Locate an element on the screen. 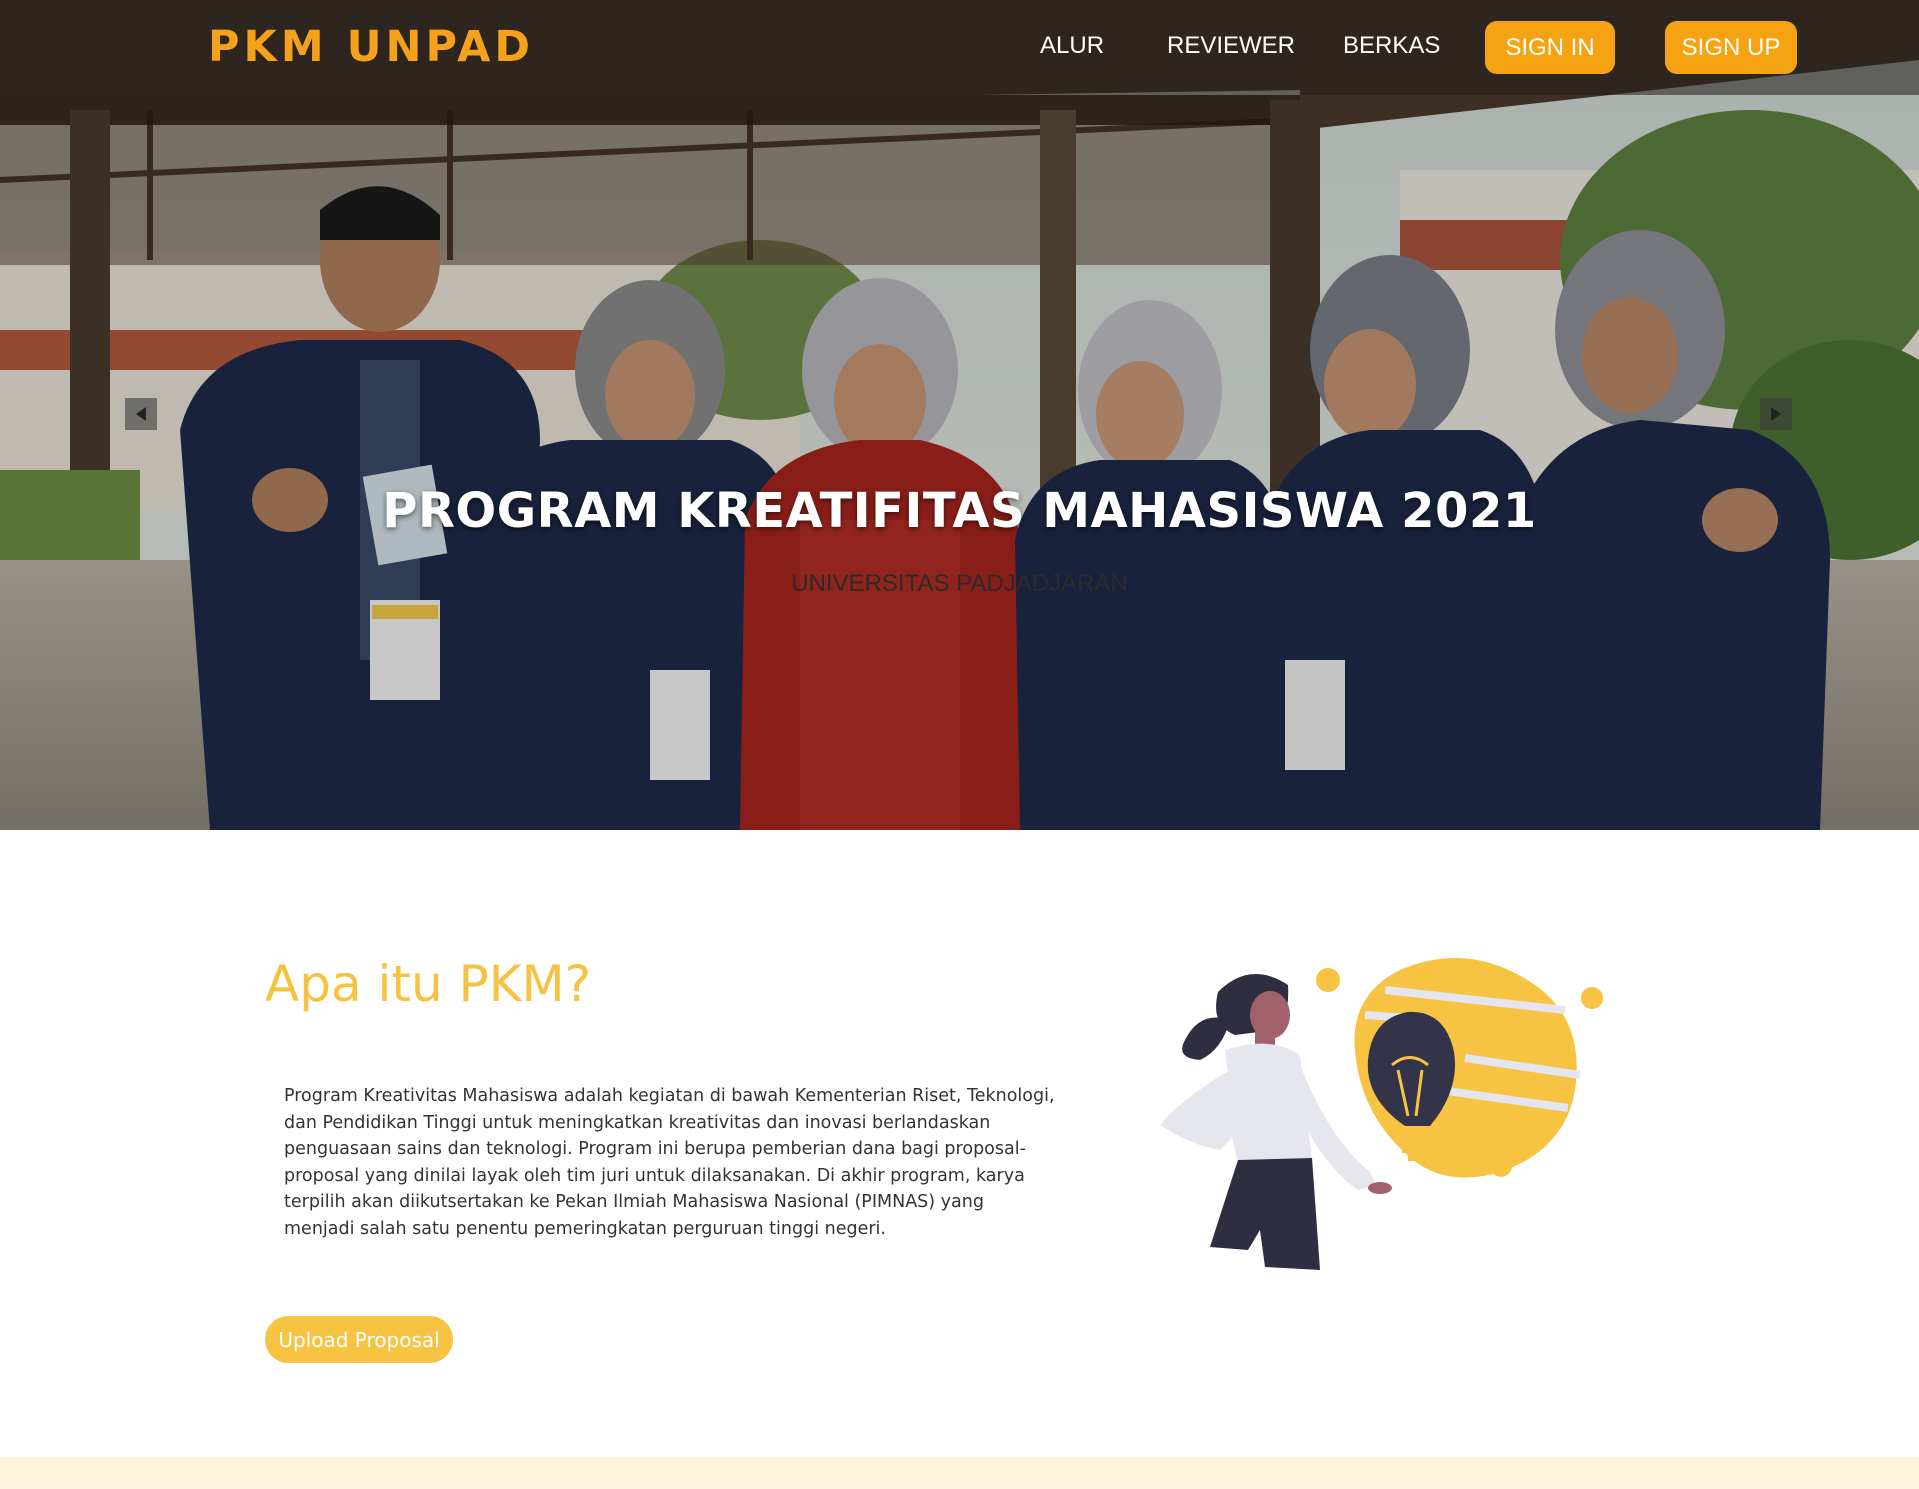 The height and width of the screenshot is (1489, 1919). footer-strip is located at coordinates (959, 1473).